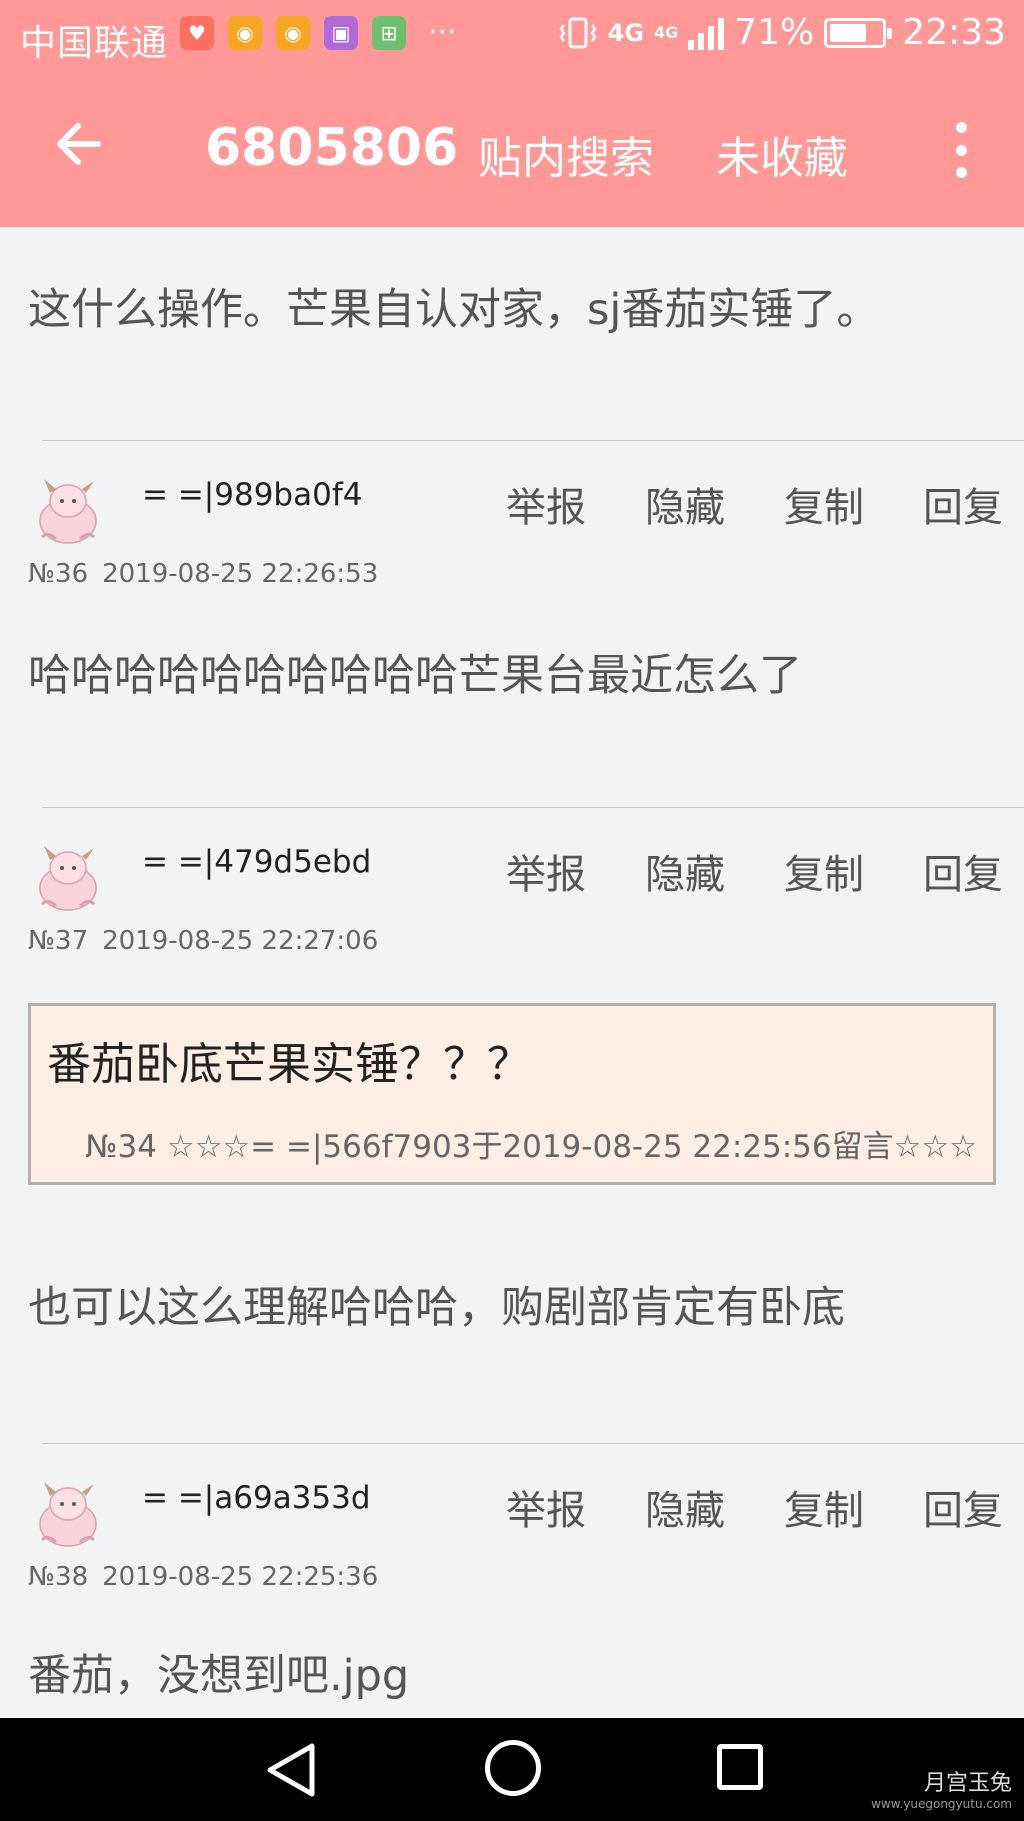  I want to click on thread-id-title: 6805806, so click(332, 148).